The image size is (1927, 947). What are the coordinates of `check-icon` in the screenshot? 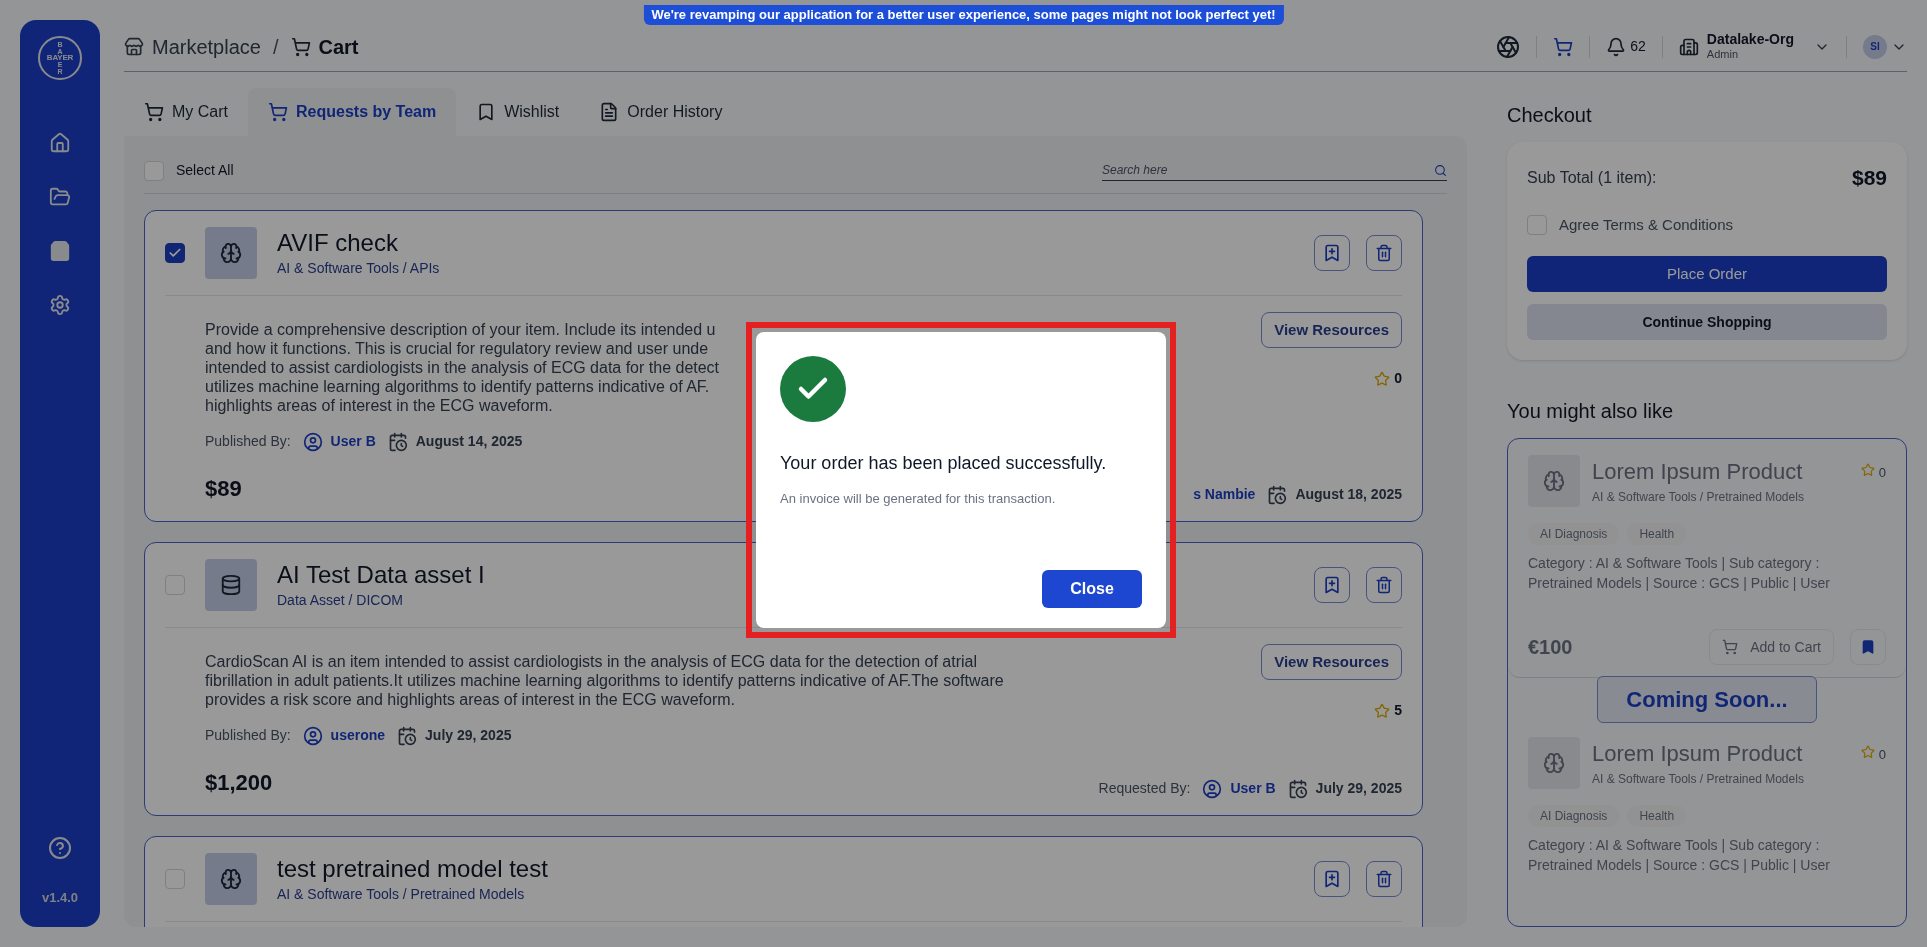 It's located at (175, 253).